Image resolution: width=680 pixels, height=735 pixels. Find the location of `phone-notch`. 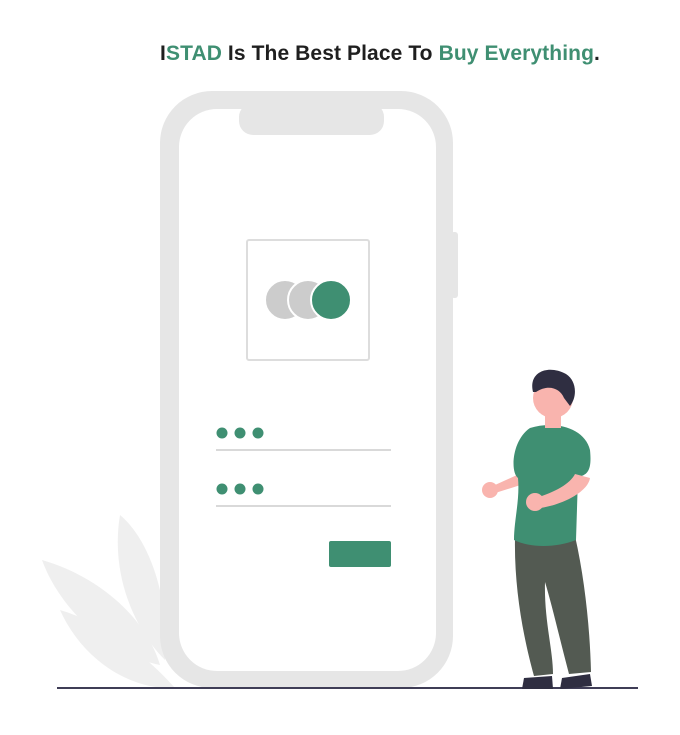

phone-notch is located at coordinates (311, 119).